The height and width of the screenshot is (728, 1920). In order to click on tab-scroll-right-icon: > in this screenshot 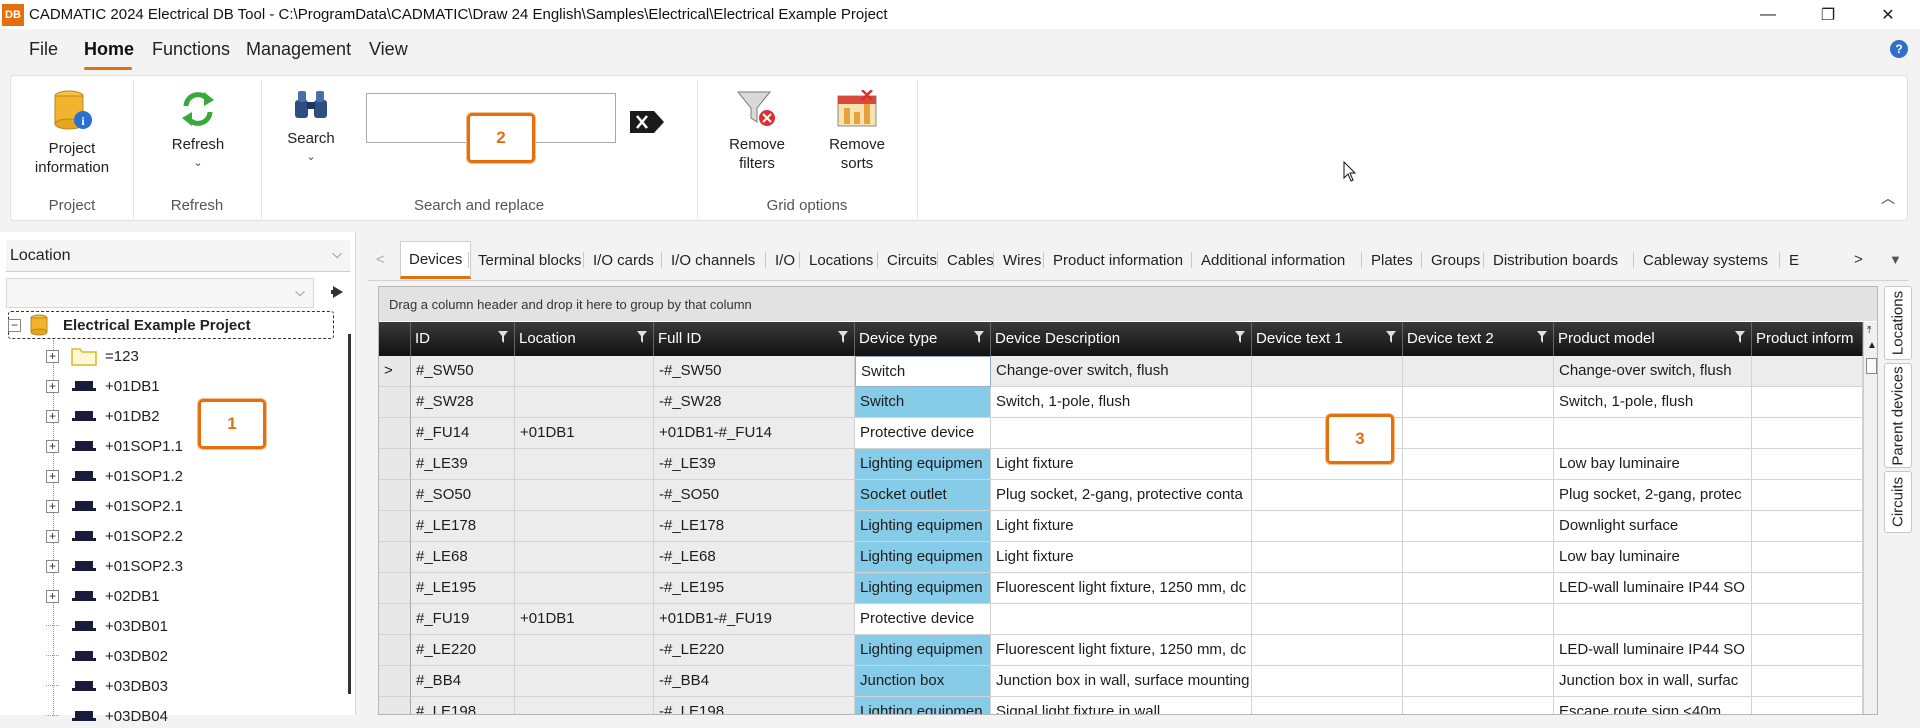, I will do `click(1858, 259)`.